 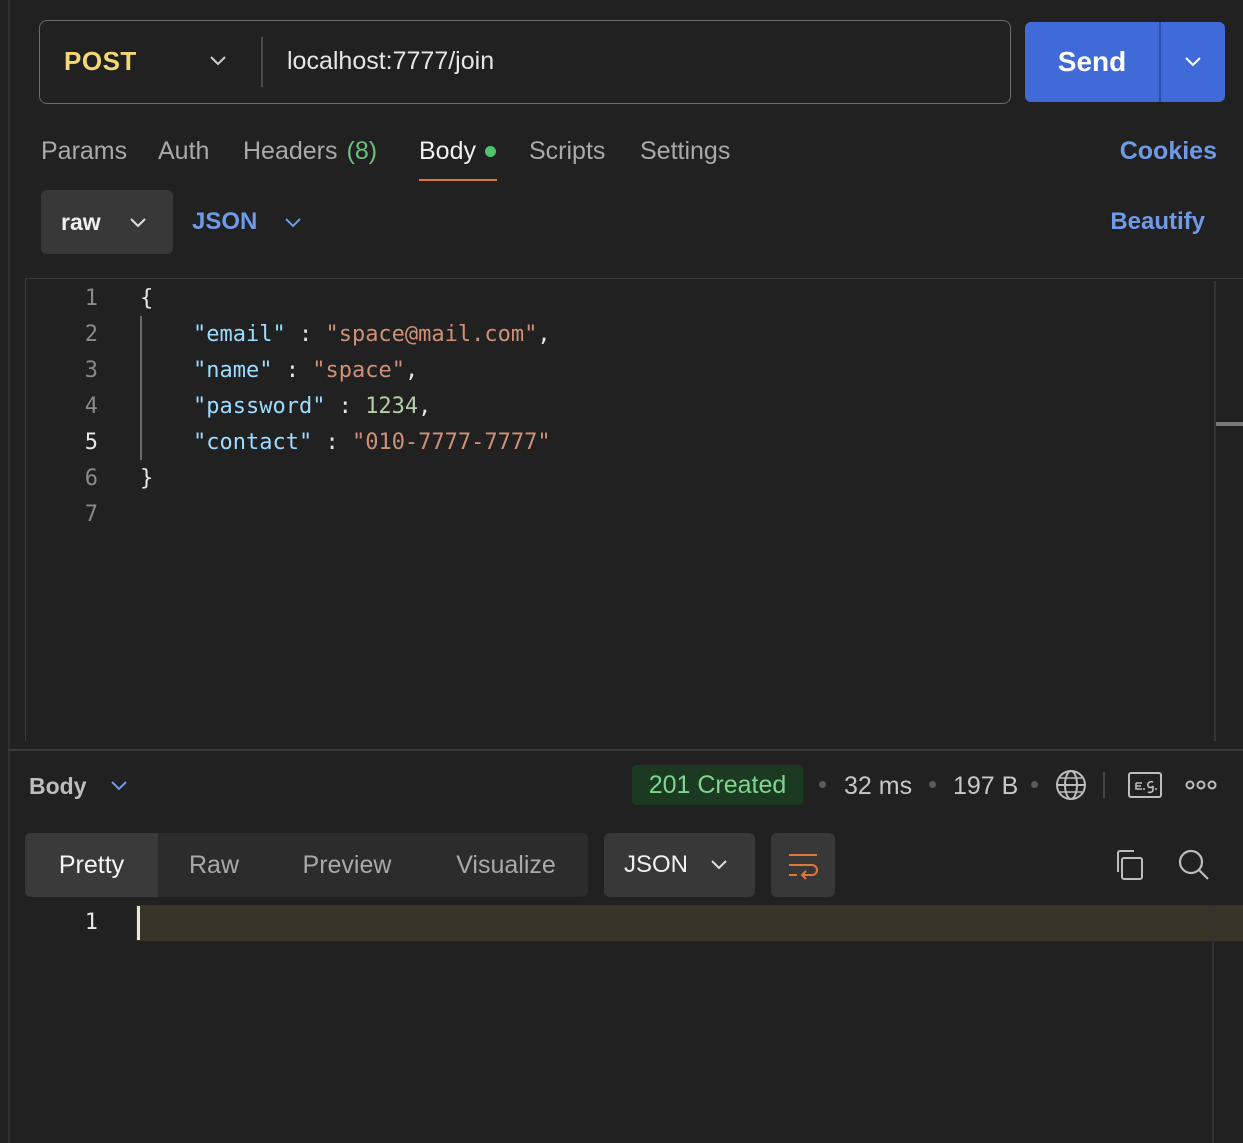 I want to click on json-key: "contact", so click(x=252, y=442).